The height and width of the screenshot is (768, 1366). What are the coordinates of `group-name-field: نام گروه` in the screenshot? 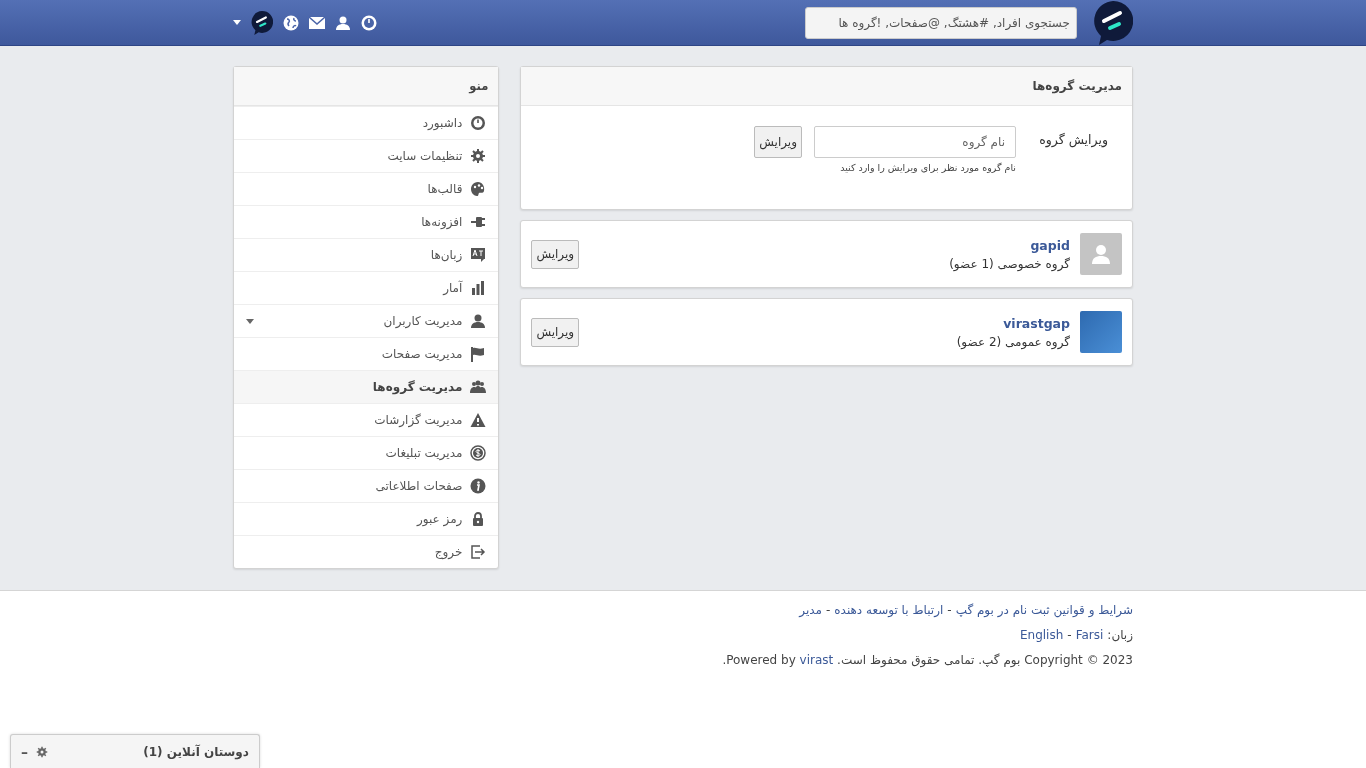 It's located at (915, 142).